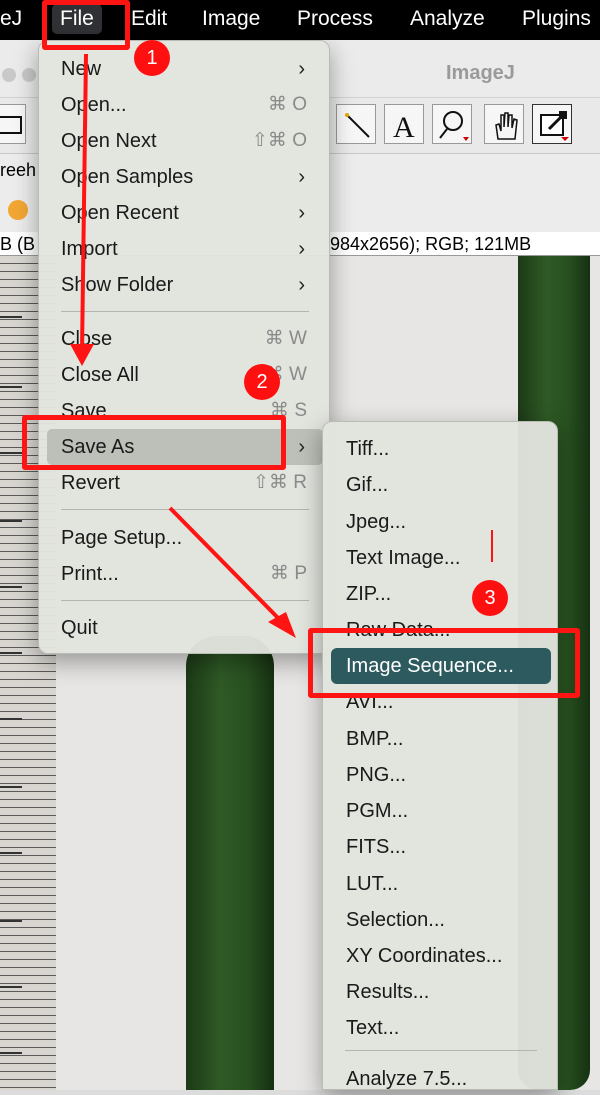  What do you see at coordinates (154, 442) in the screenshot?
I see `highlight-box-save-as` at bounding box center [154, 442].